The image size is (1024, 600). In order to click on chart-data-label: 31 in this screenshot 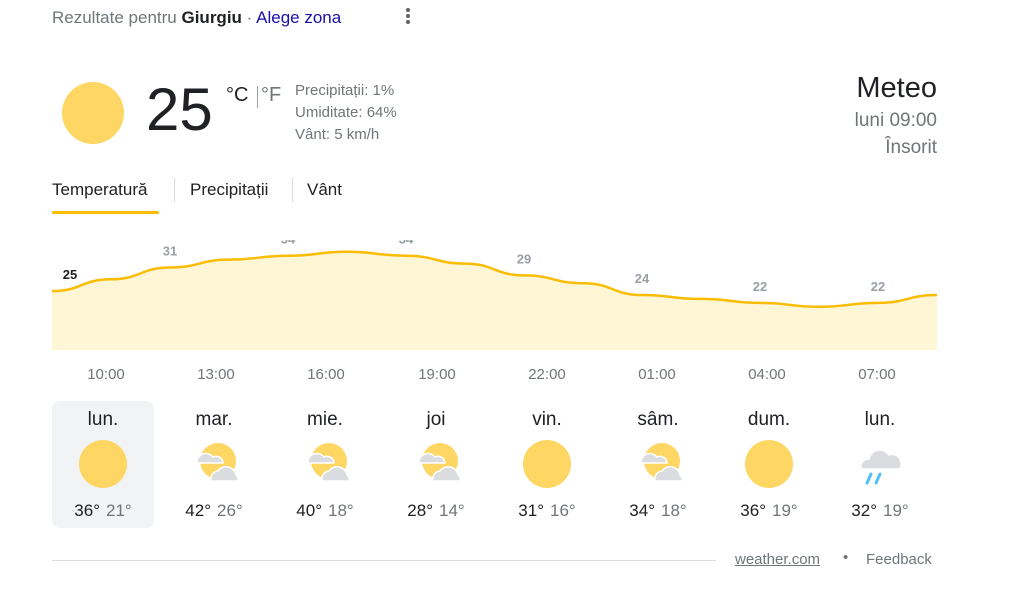, I will do `click(170, 251)`.